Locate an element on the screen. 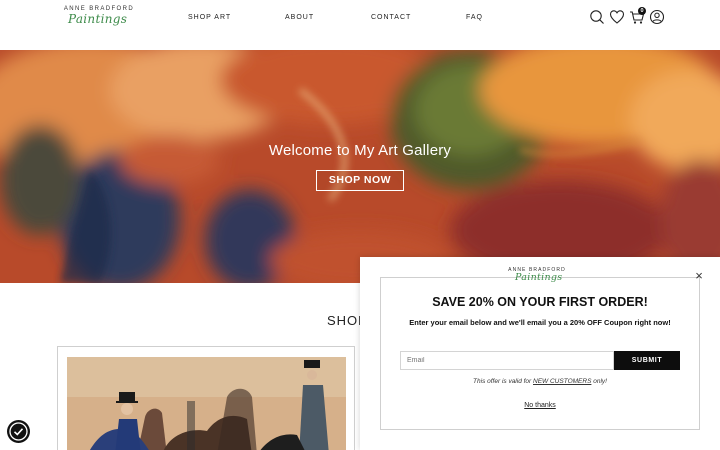  logo-script-text: Paintings is located at coordinates (98, 19).